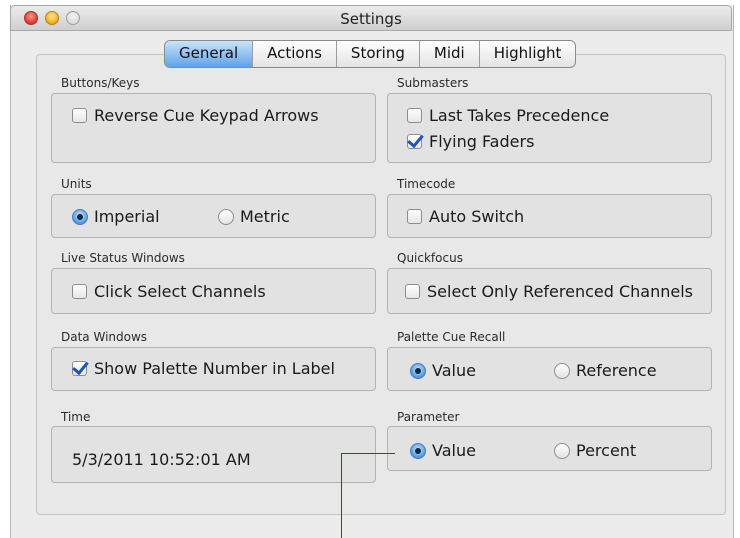 The height and width of the screenshot is (538, 740). I want to click on callout-line-vertical, so click(341, 495).